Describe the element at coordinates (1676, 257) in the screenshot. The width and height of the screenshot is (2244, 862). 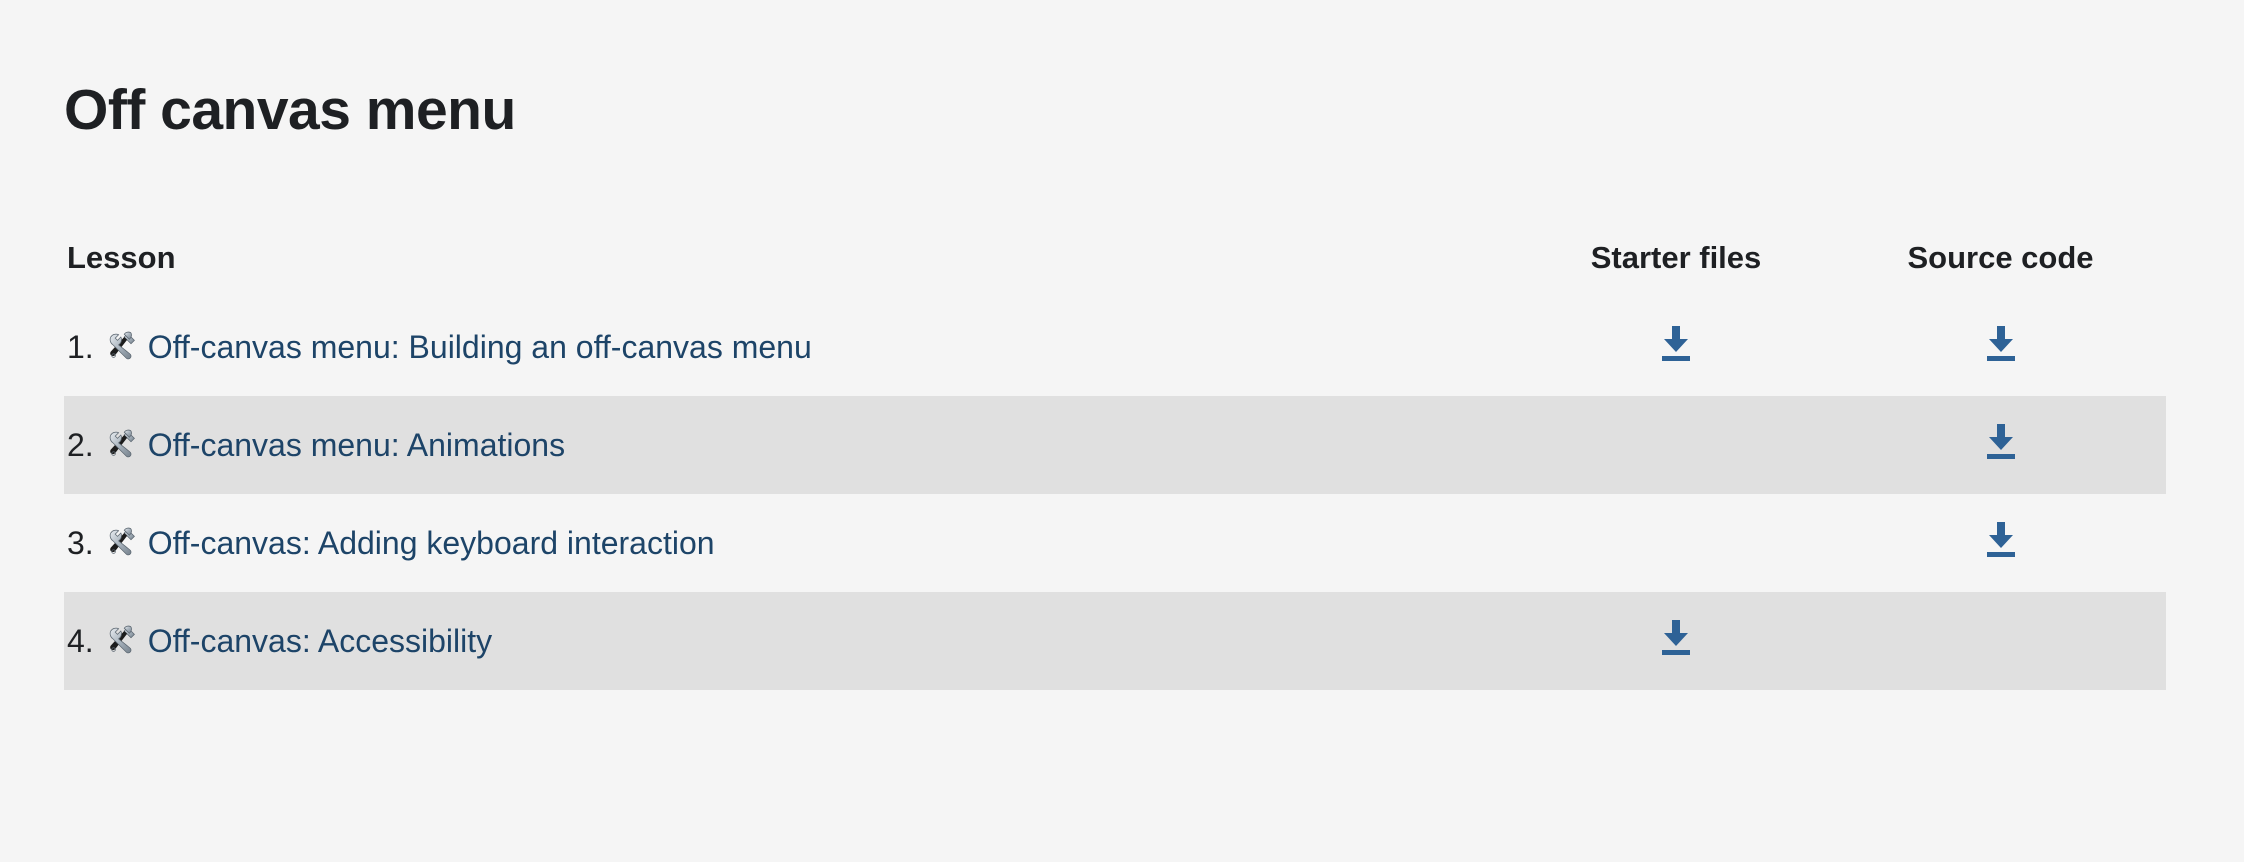
I see `column-header-starter-files: Starter files` at that location.